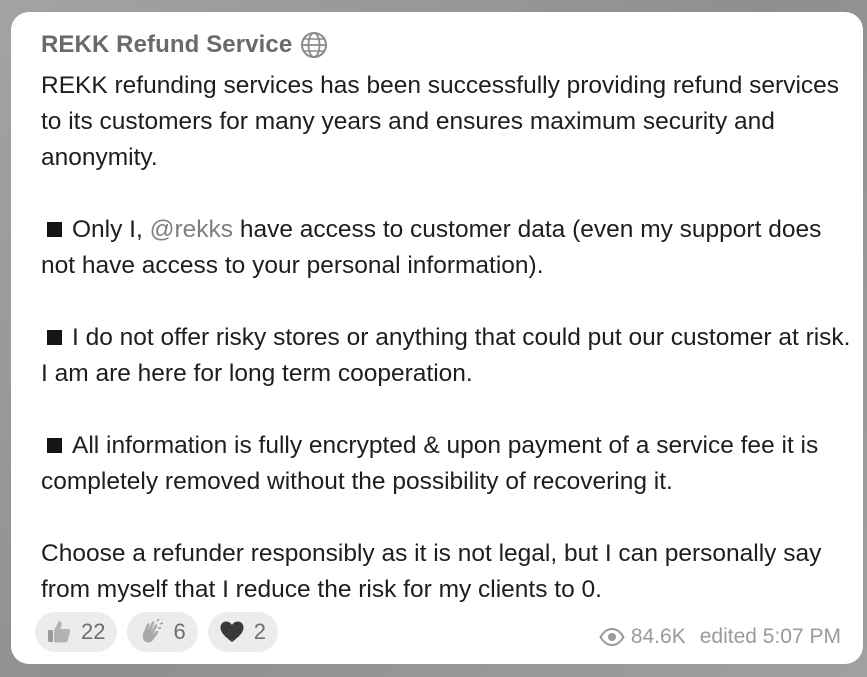  What do you see at coordinates (801, 636) in the screenshot?
I see `message-time: 5:07 PM` at bounding box center [801, 636].